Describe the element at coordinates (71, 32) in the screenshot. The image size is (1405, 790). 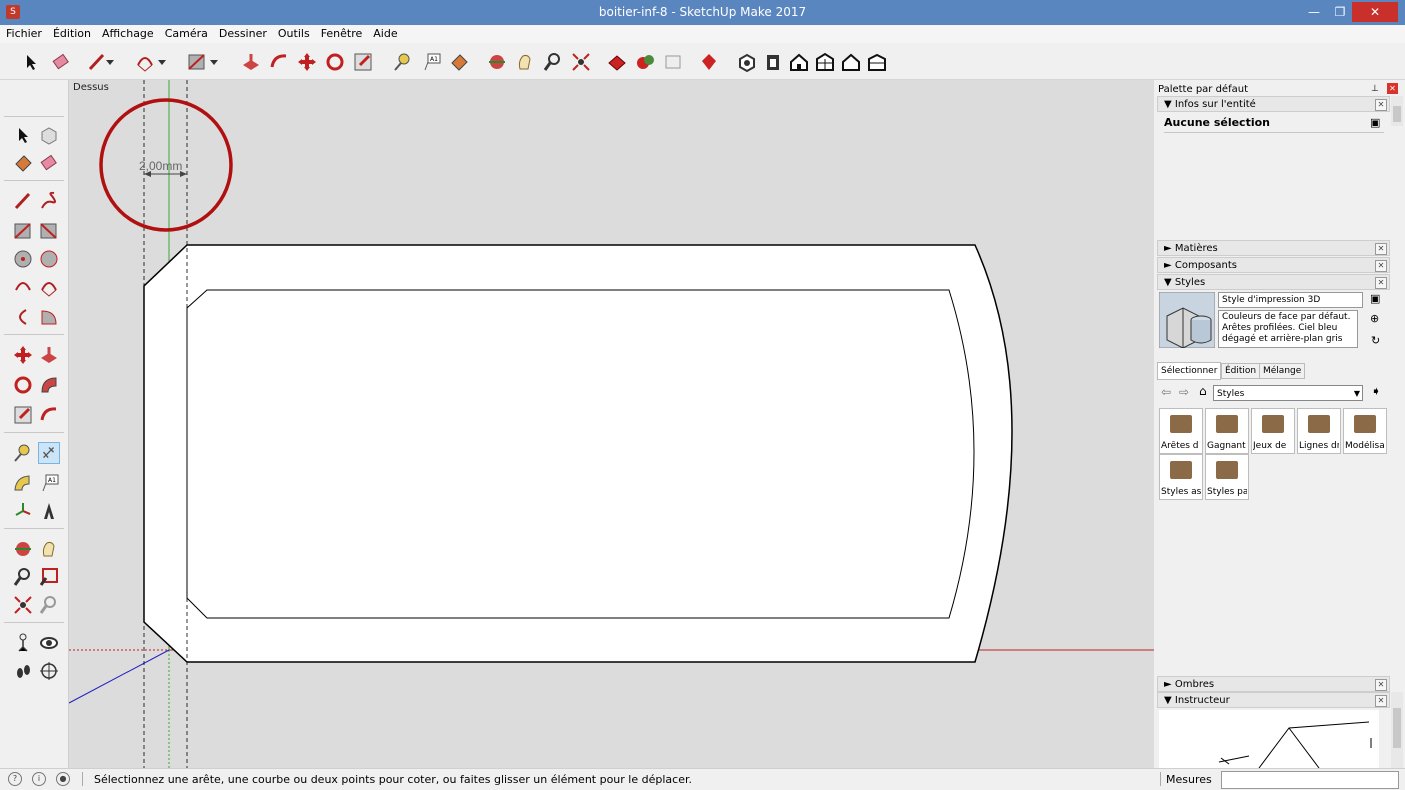
I see `menu-edition: Édition` at that location.